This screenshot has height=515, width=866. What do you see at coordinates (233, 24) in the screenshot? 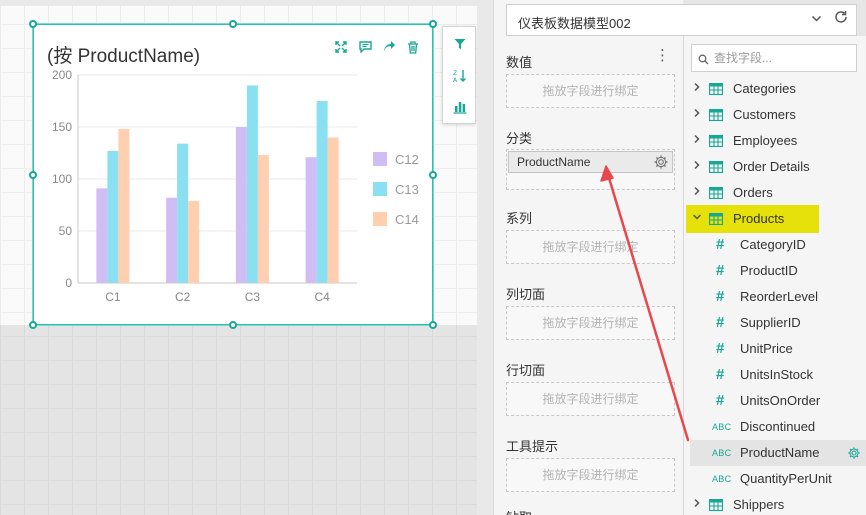
I see `resize-handle-t` at bounding box center [233, 24].